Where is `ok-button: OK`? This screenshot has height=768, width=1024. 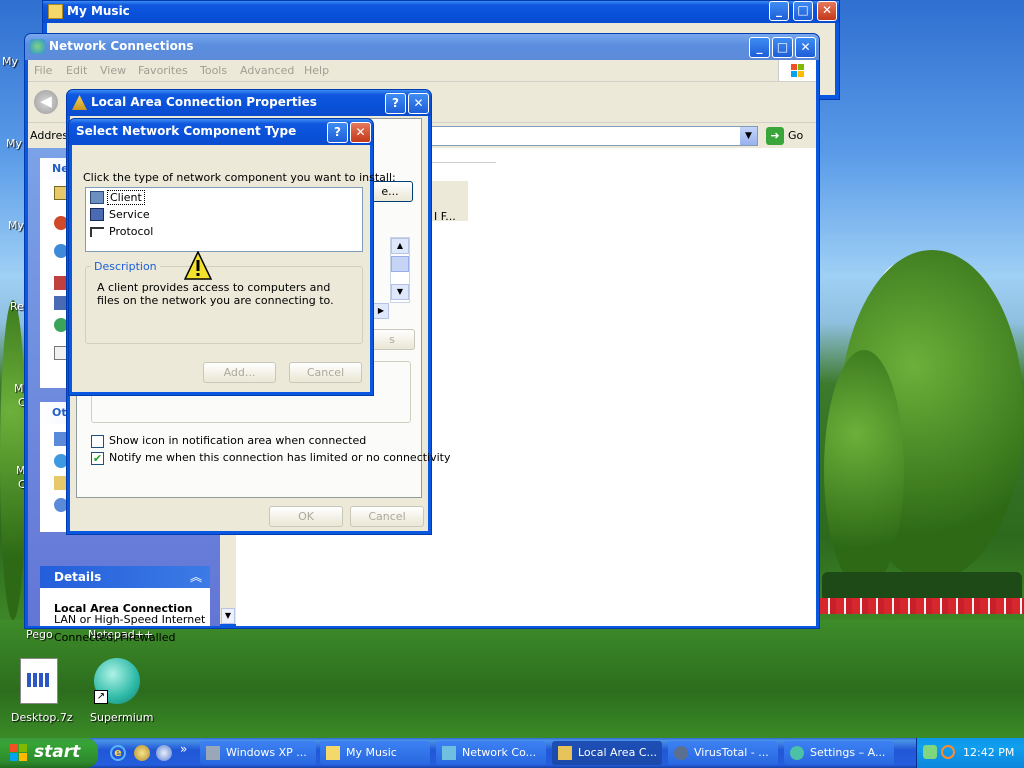
ok-button: OK is located at coordinates (306, 516).